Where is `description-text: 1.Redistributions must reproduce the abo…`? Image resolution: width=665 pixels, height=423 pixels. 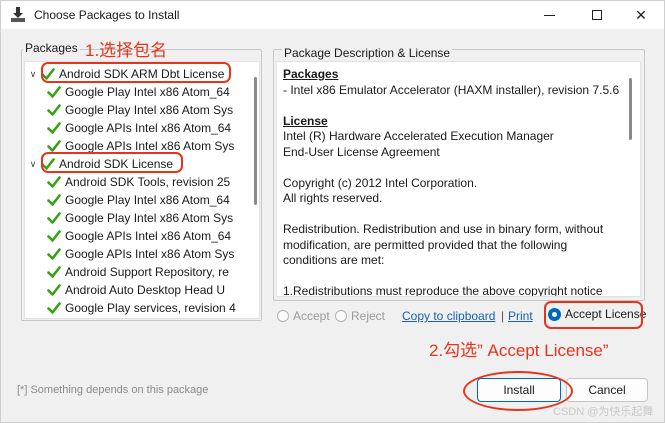 description-text: 1.Redistributions must reproduce the abo… is located at coordinates (443, 290).